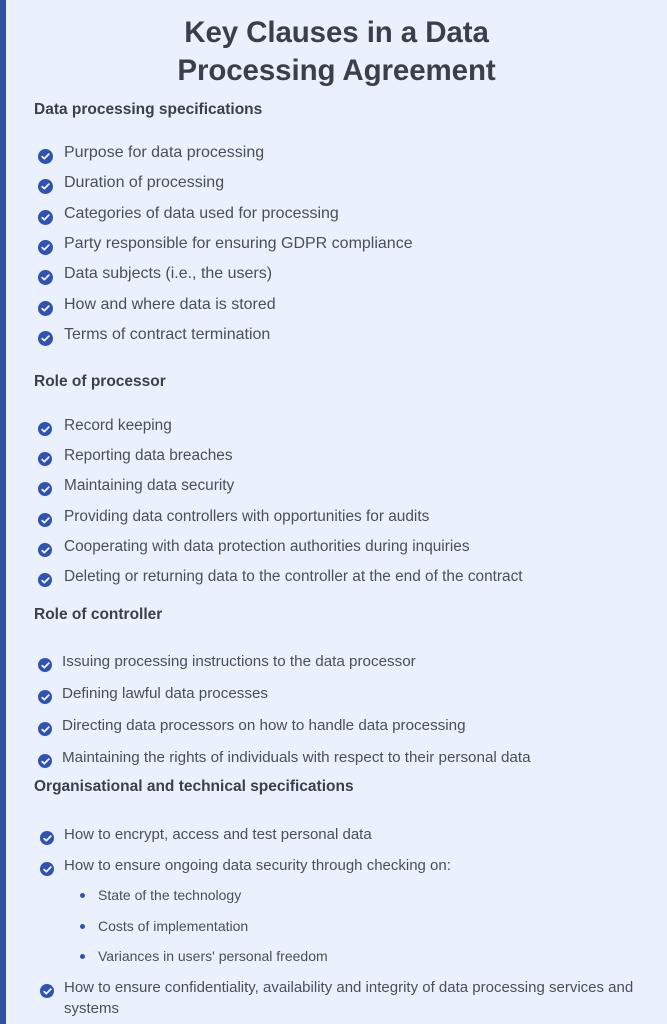  Describe the element at coordinates (100, 381) in the screenshot. I see `section-heading: Role of processor` at that location.